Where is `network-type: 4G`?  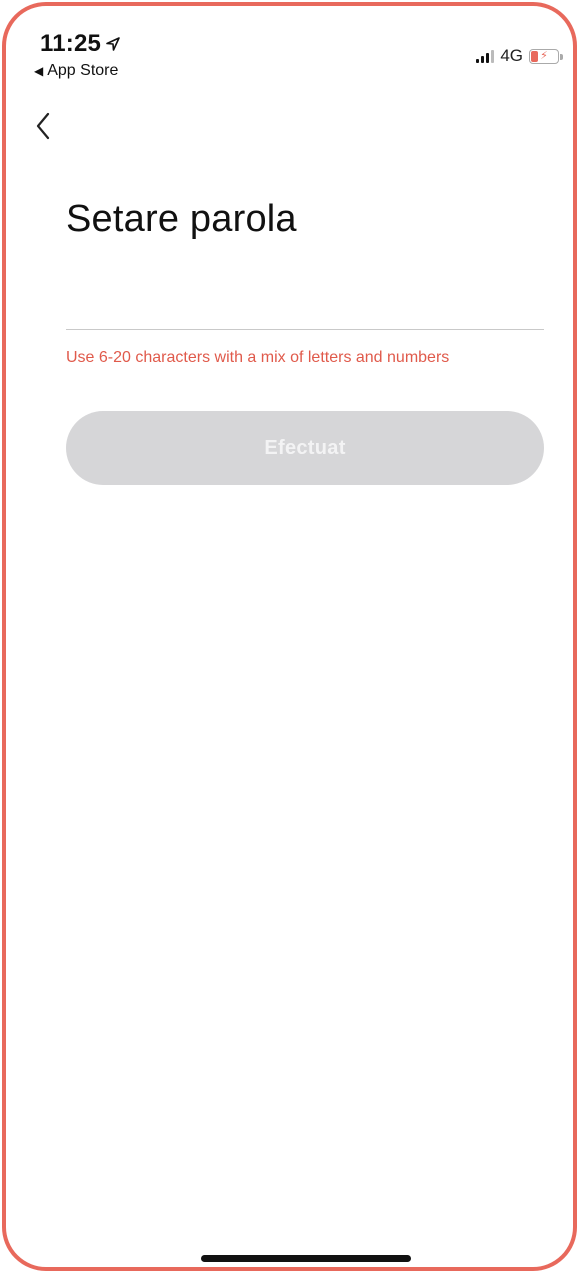 network-type: 4G is located at coordinates (511, 55).